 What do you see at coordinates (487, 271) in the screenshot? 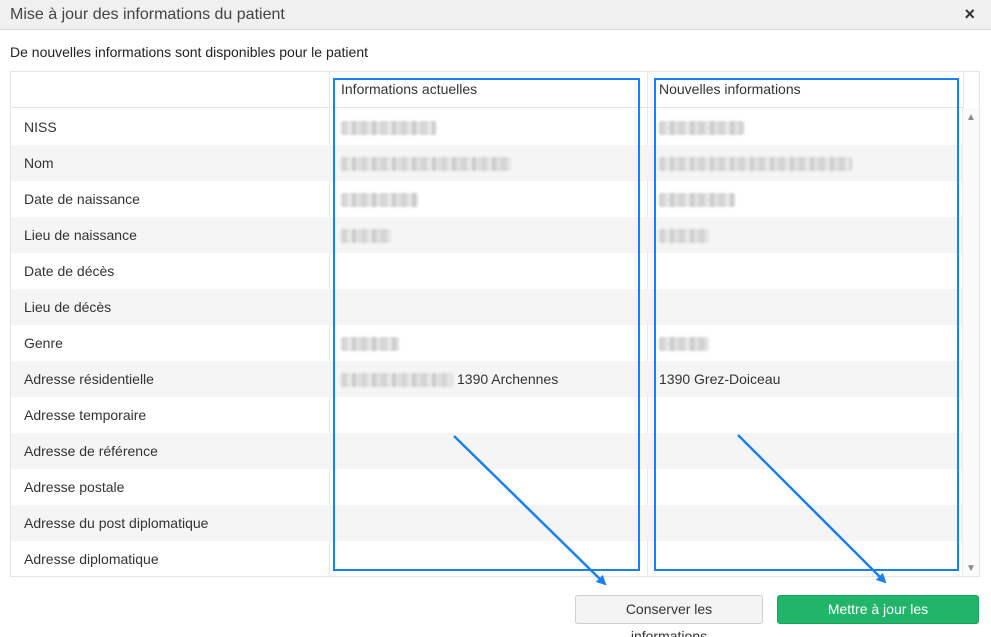
I see `table-row: Date de décès` at bounding box center [487, 271].